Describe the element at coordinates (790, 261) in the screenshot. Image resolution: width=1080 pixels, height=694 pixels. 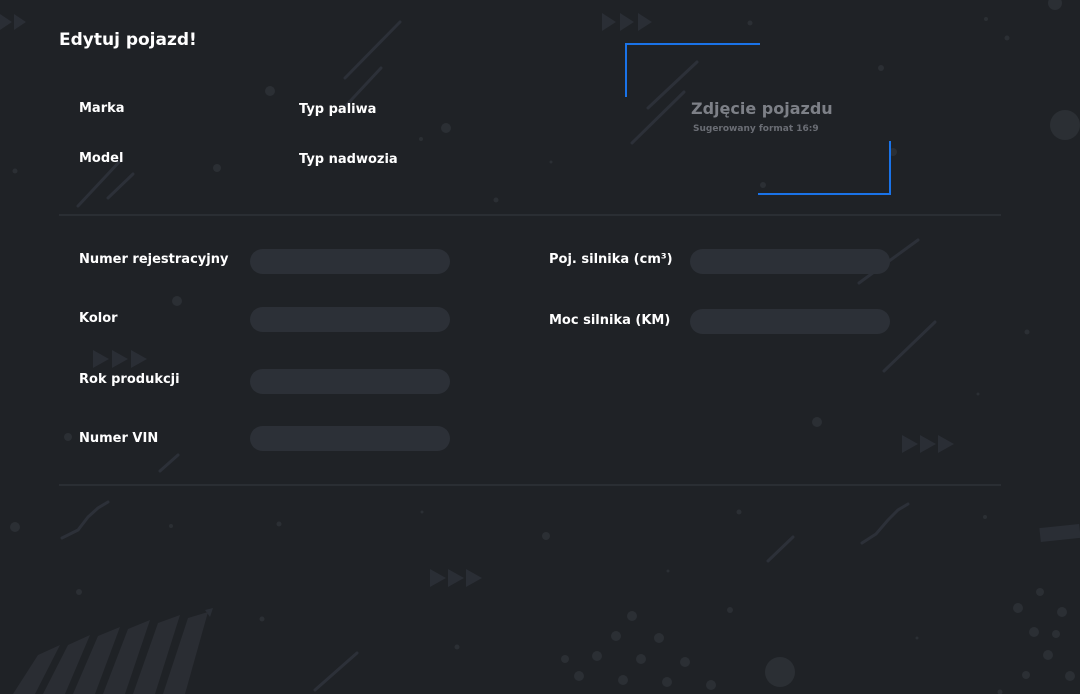
I see `engine-capacity-input` at that location.